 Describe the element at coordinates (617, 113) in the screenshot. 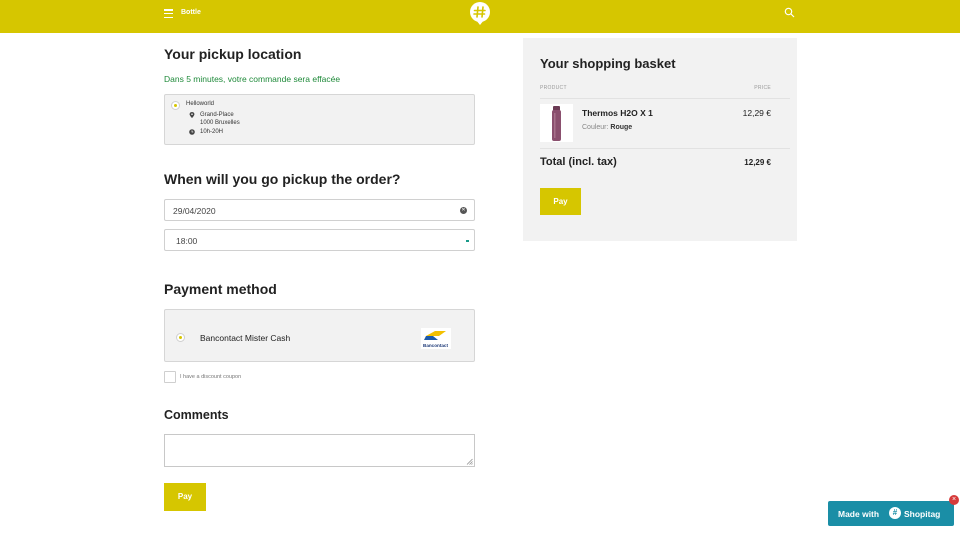

I see `product-name: Thermos H2O X 1` at that location.